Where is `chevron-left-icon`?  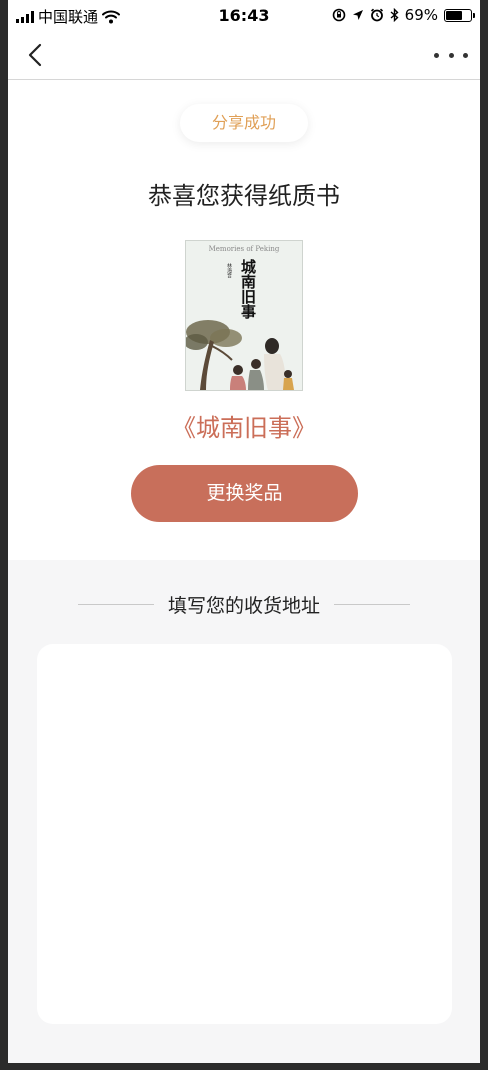
chevron-left-icon is located at coordinates (35, 55).